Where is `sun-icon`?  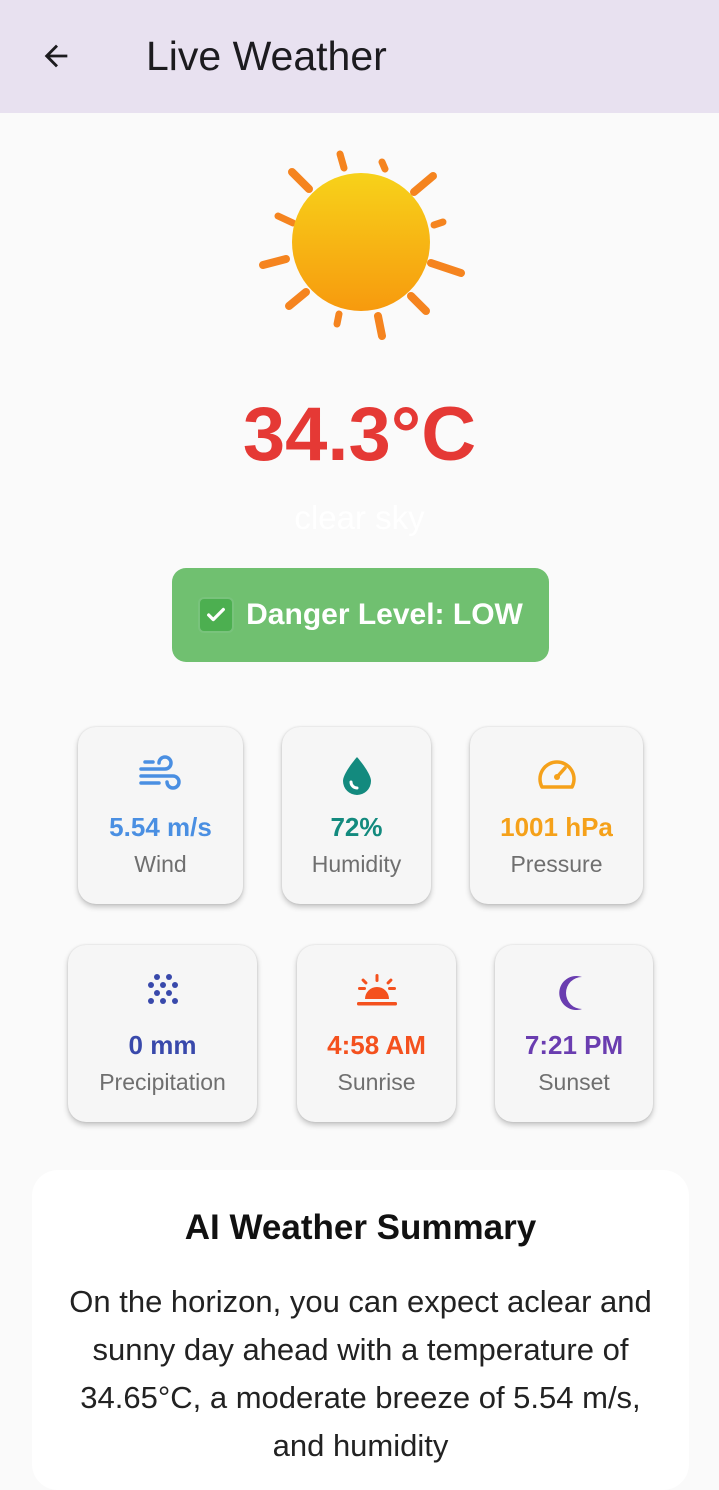 sun-icon is located at coordinates (363, 245).